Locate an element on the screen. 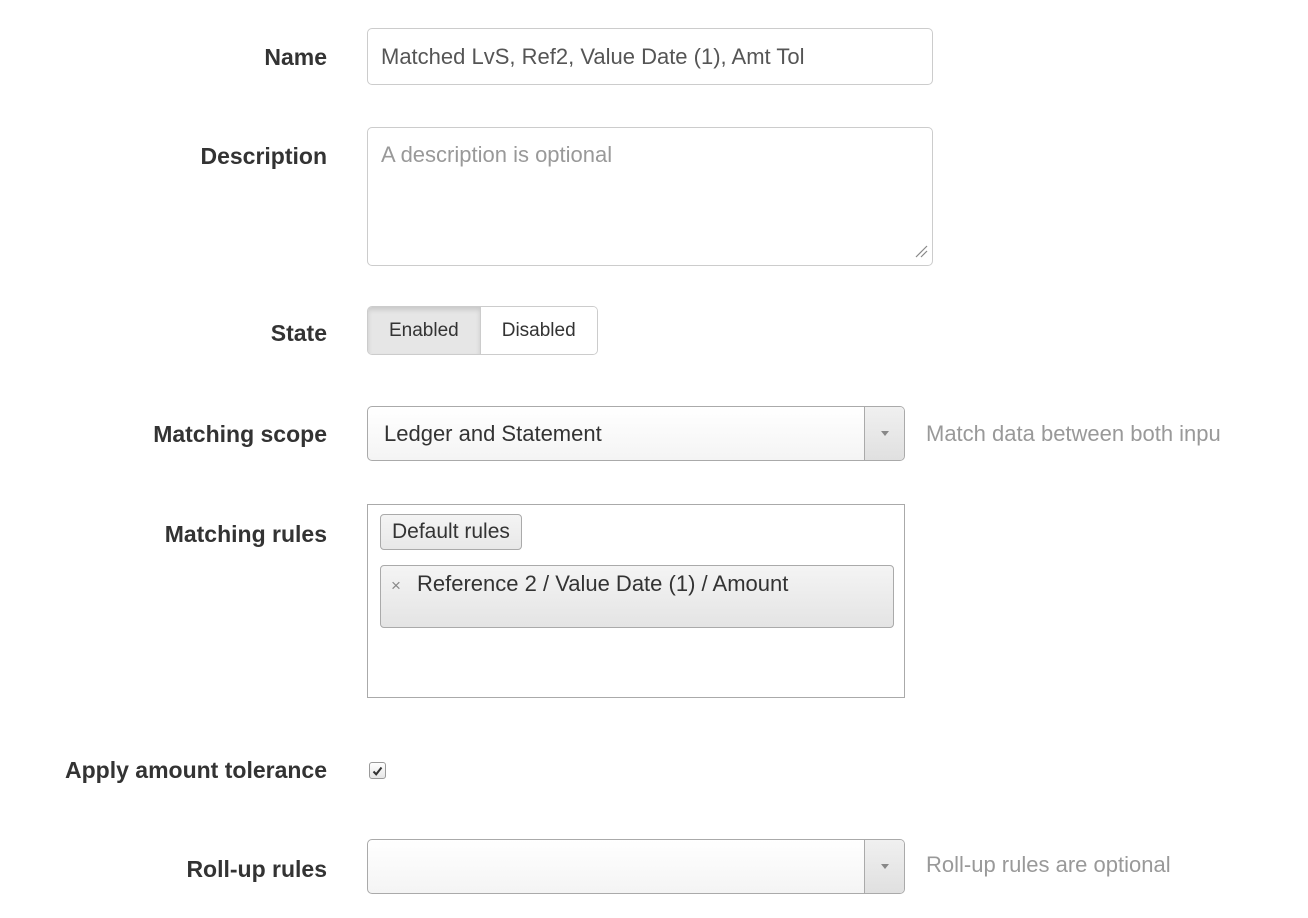 The image size is (1308, 918). matching-scope-label: Matching scope is located at coordinates (240, 434).